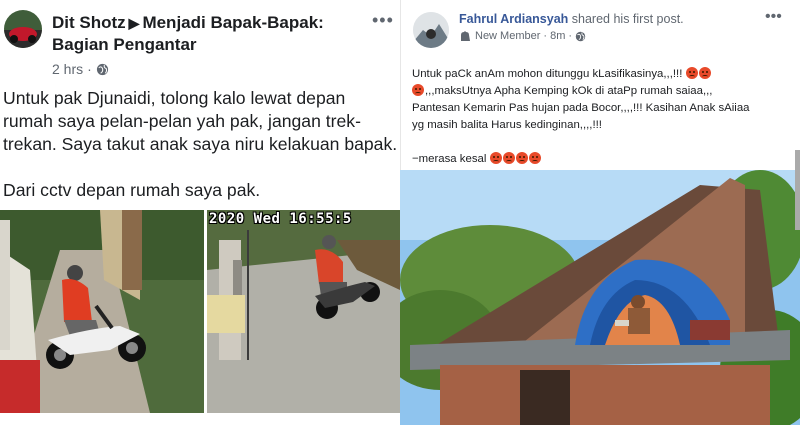  Describe the element at coordinates (557, 36) in the screenshot. I see `post-time: 8m` at that location.